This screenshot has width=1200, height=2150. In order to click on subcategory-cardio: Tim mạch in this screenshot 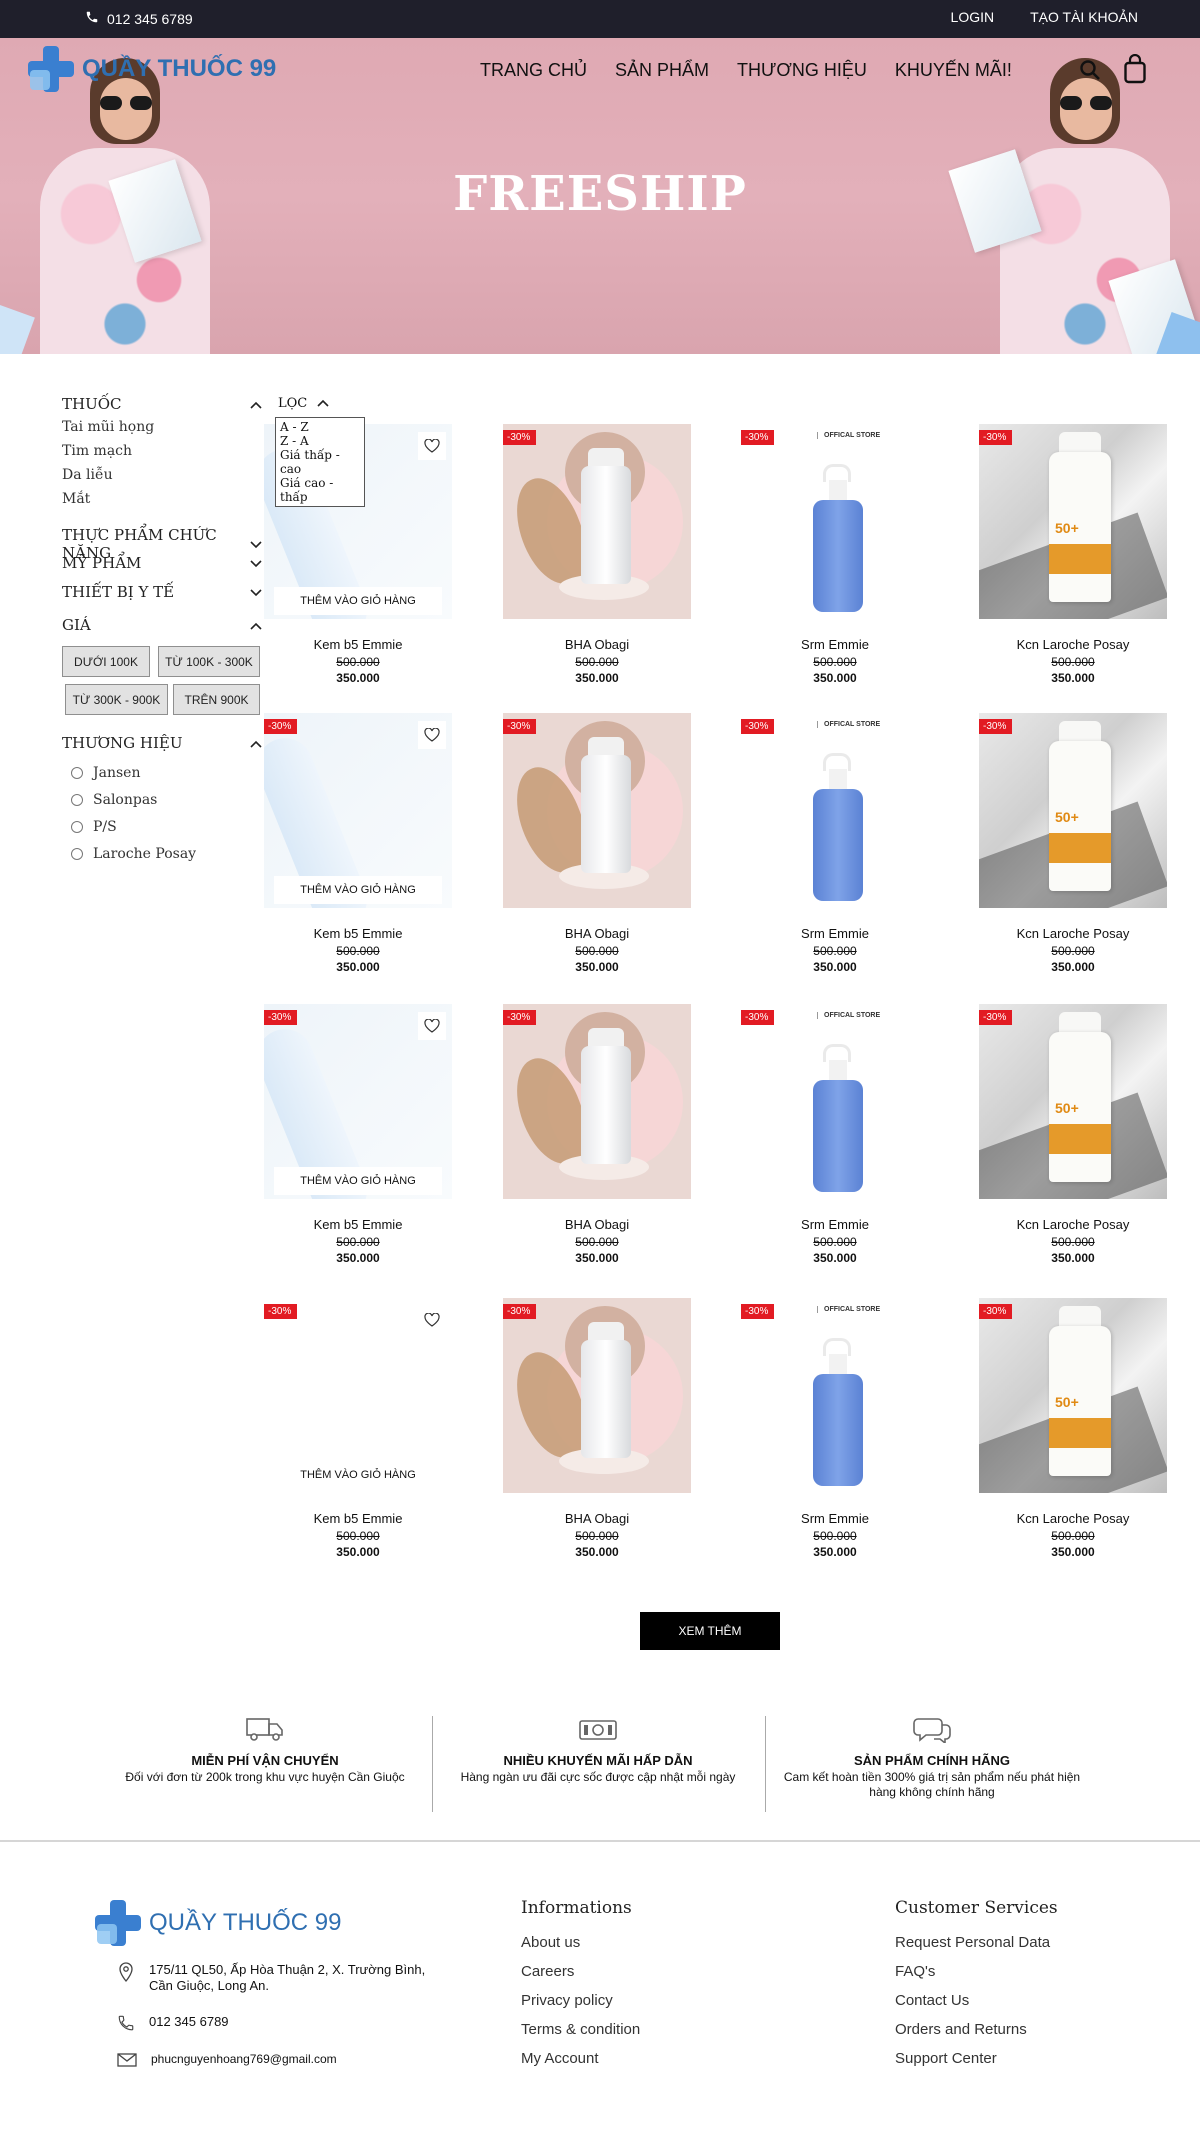, I will do `click(97, 451)`.